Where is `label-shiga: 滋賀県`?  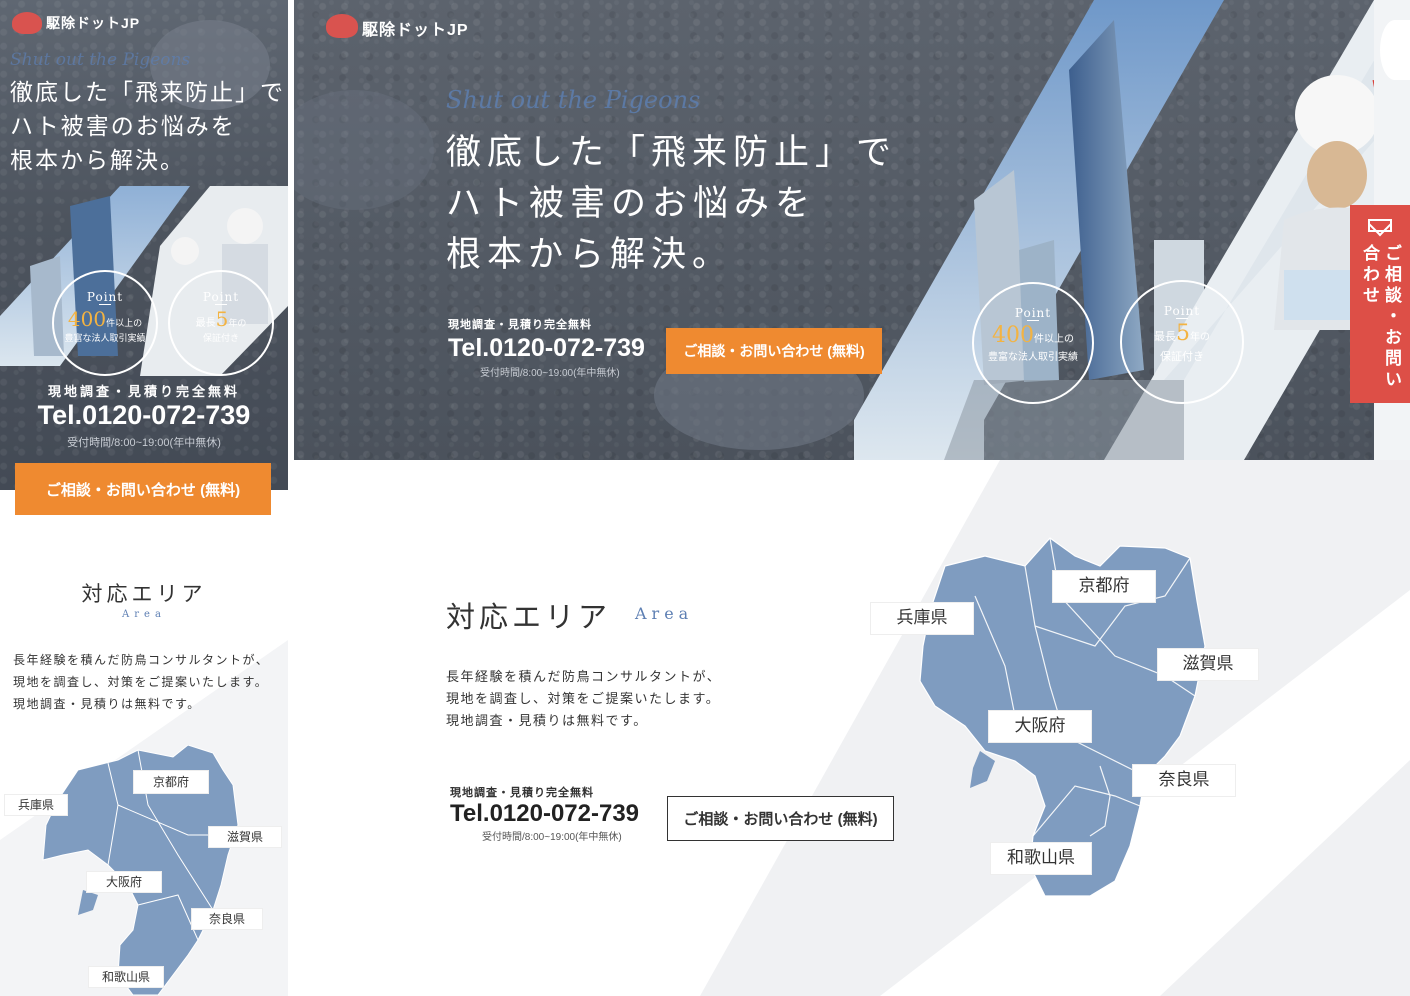 label-shiga: 滋賀県 is located at coordinates (1208, 664).